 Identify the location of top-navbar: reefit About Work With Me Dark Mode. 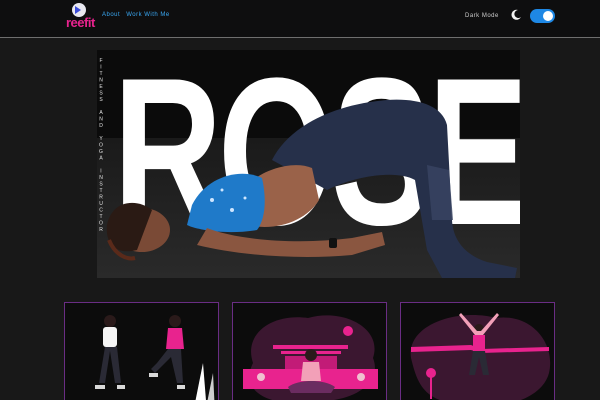
(300, 19).